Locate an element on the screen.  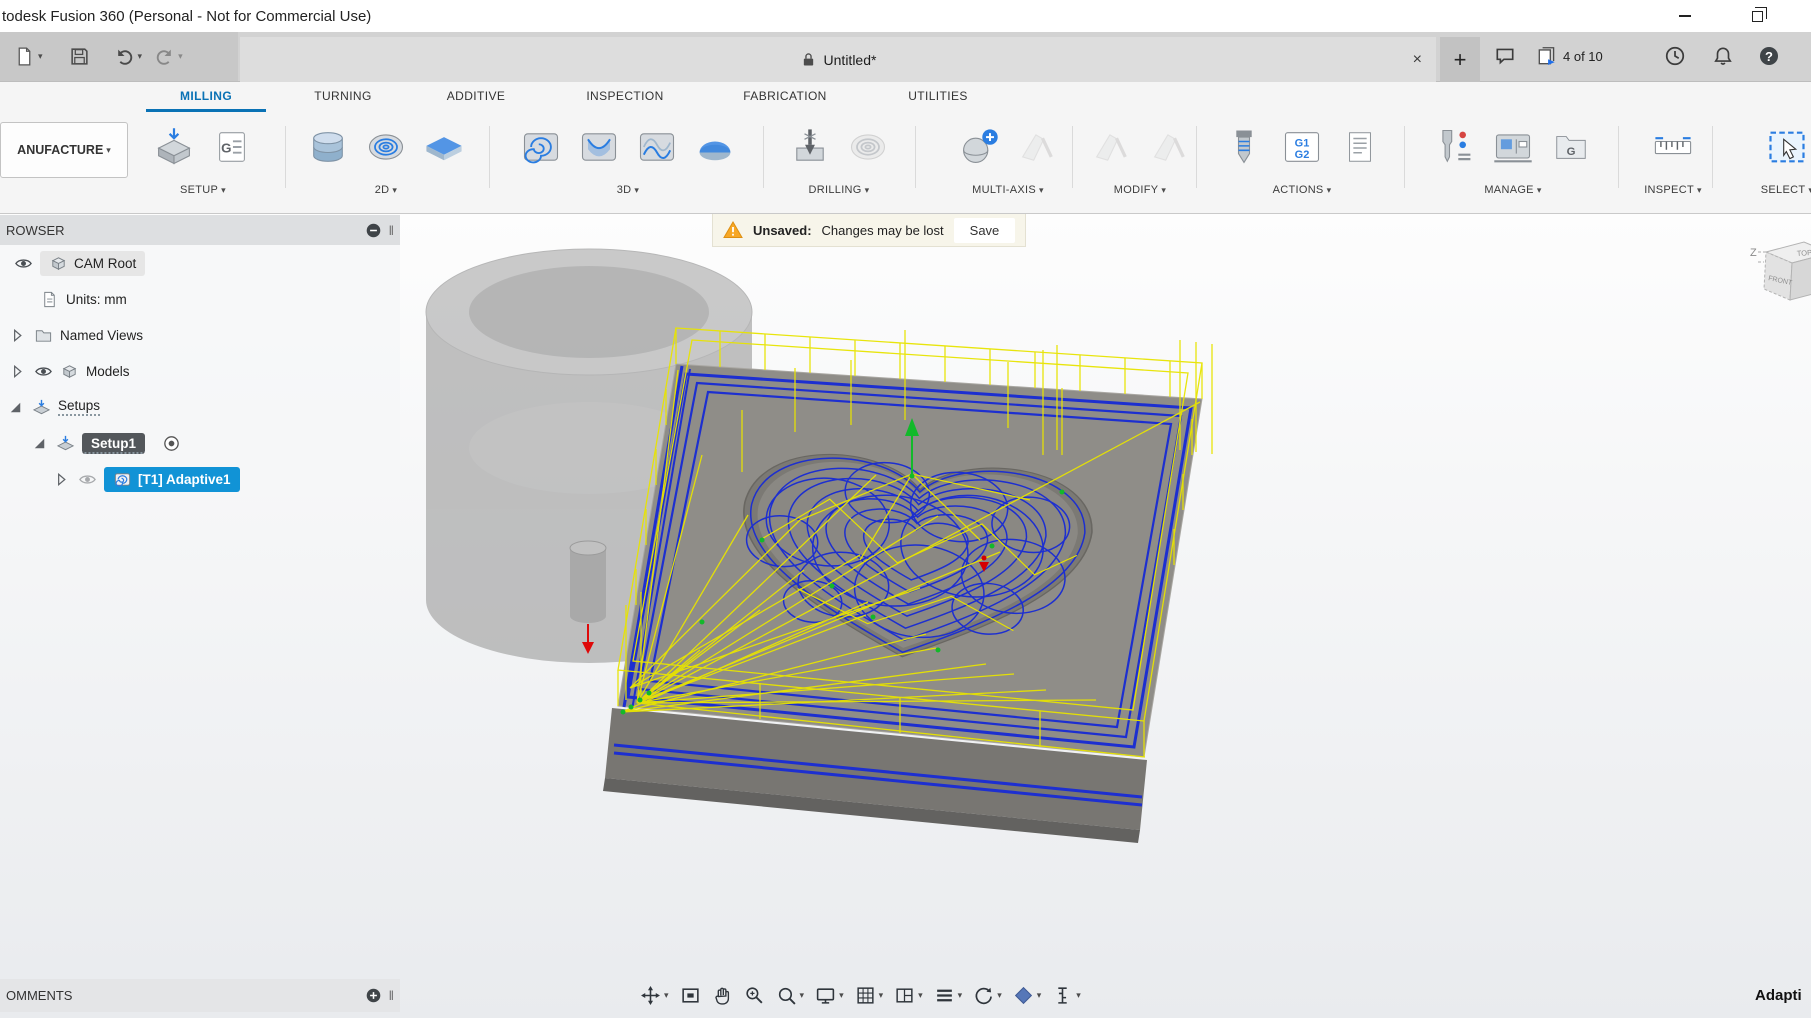
setup-sheet-button is located at coordinates (1360, 147).